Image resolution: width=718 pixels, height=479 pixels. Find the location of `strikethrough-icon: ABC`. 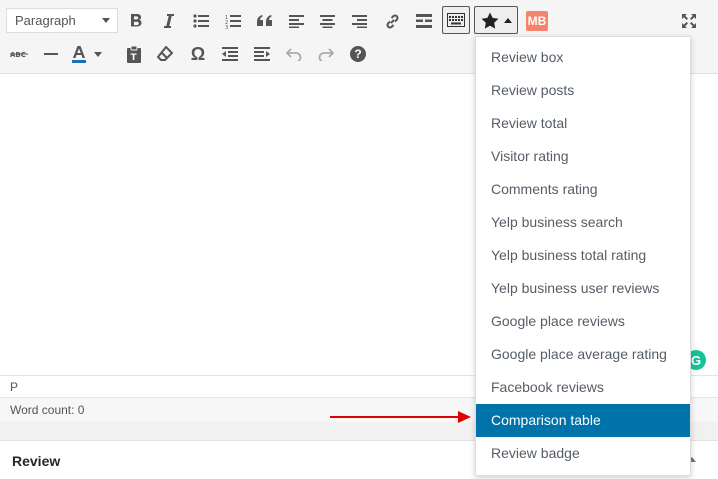

strikethrough-icon: ABC is located at coordinates (19, 55).